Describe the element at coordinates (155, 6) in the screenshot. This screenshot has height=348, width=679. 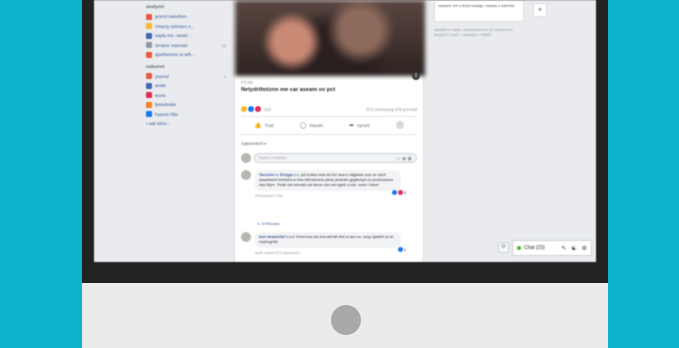
I see `sidebar-heading-explore: analyzni` at that location.